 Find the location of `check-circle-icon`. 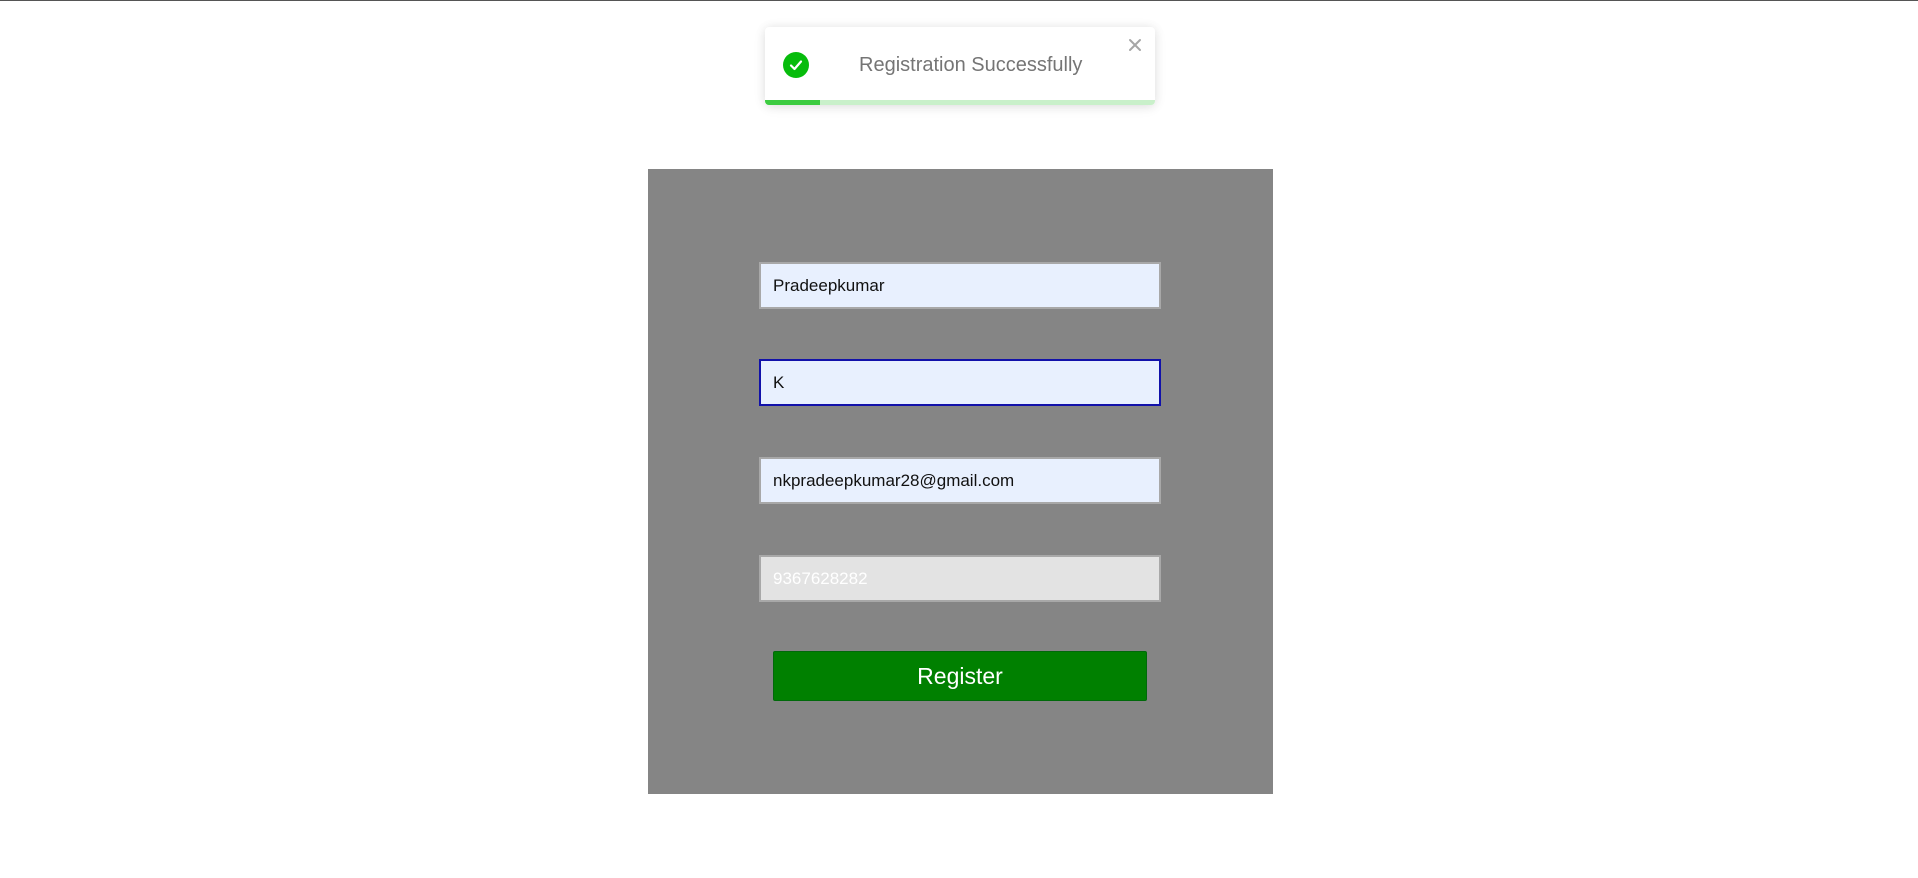

check-circle-icon is located at coordinates (796, 65).